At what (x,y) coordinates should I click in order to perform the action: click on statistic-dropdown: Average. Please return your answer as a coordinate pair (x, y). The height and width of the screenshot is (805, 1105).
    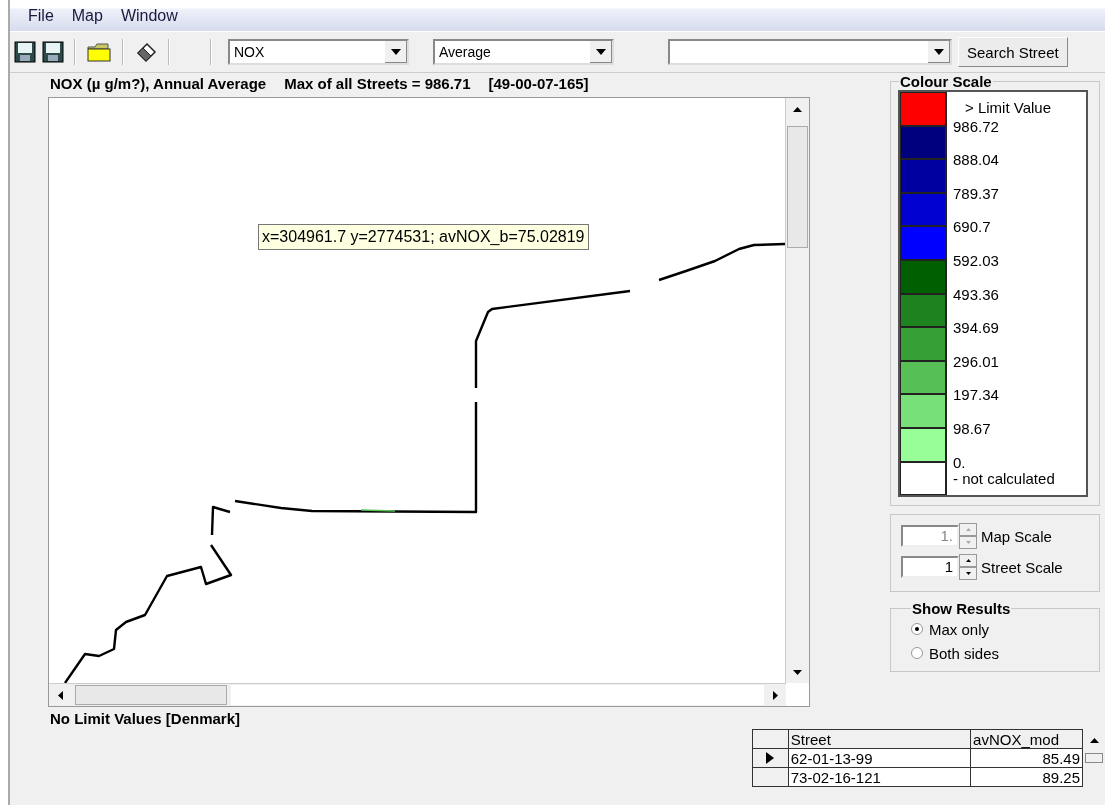
    Looking at the image, I should click on (523, 52).